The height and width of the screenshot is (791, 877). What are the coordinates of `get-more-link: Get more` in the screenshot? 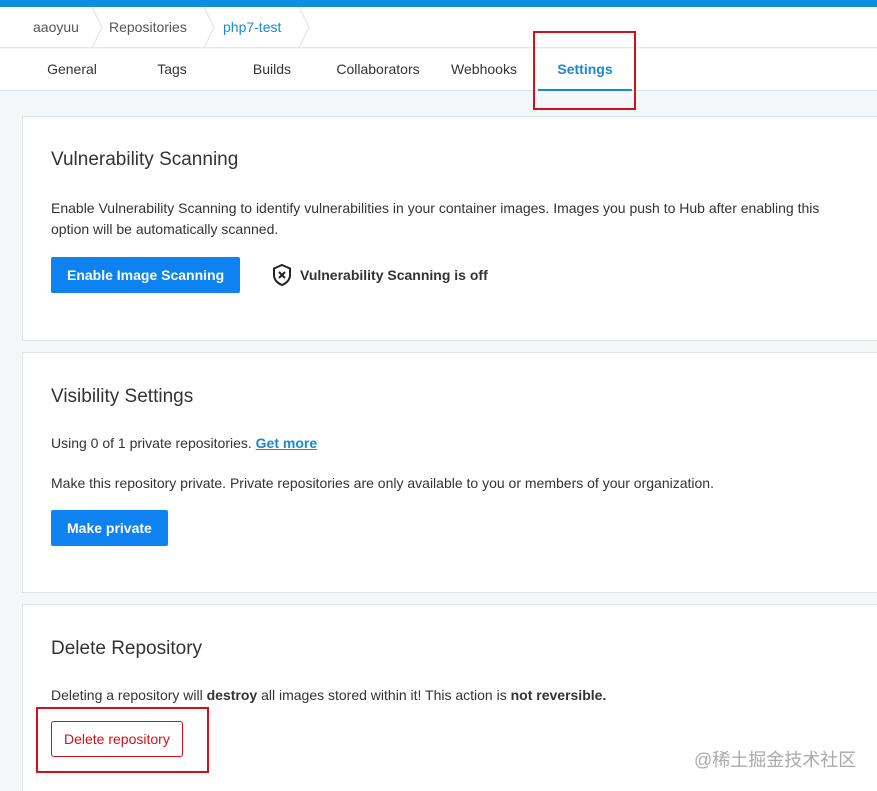 It's located at (286, 443).